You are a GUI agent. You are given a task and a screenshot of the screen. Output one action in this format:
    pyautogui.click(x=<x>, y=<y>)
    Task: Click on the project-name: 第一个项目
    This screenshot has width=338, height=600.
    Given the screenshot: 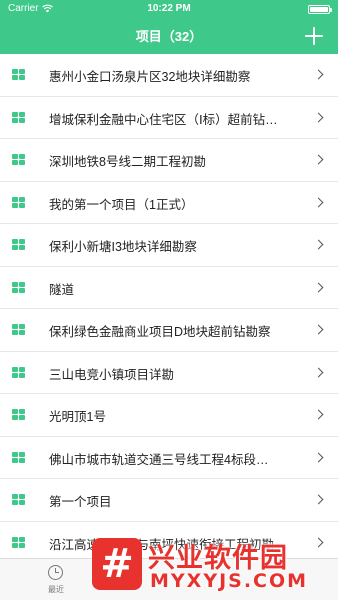 What is the action you would take?
    pyautogui.click(x=80, y=502)
    